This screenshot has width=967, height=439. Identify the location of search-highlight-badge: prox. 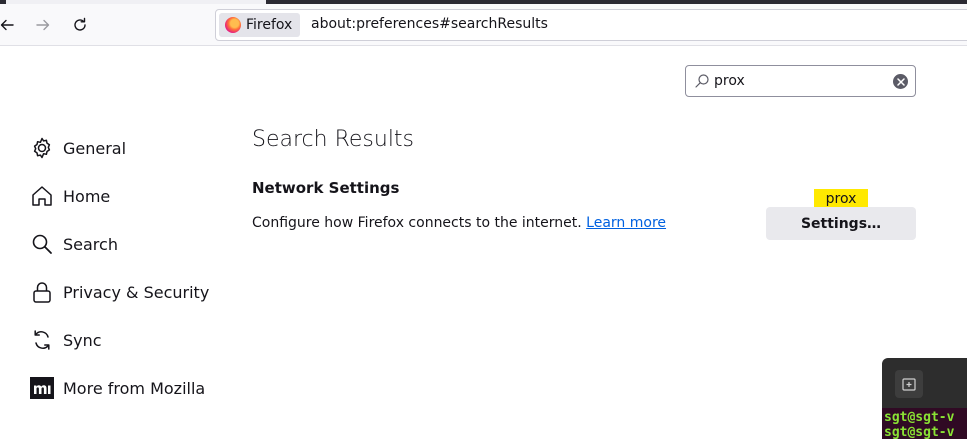
(841, 201).